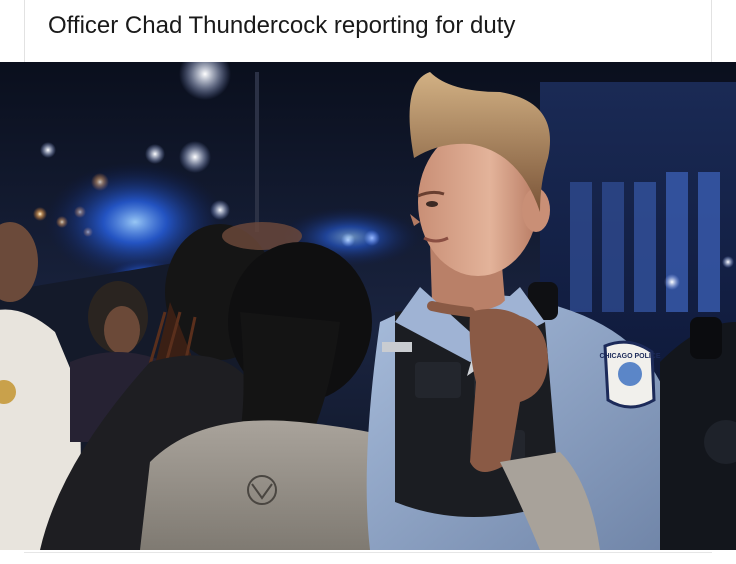 The width and height of the screenshot is (736, 564). I want to click on chicago-police-patch: CHICAGO POLICE, so click(630, 374).